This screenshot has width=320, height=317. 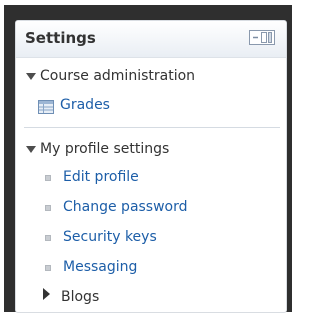 What do you see at coordinates (151, 296) in the screenshot?
I see `blogs-node: Blogs` at bounding box center [151, 296].